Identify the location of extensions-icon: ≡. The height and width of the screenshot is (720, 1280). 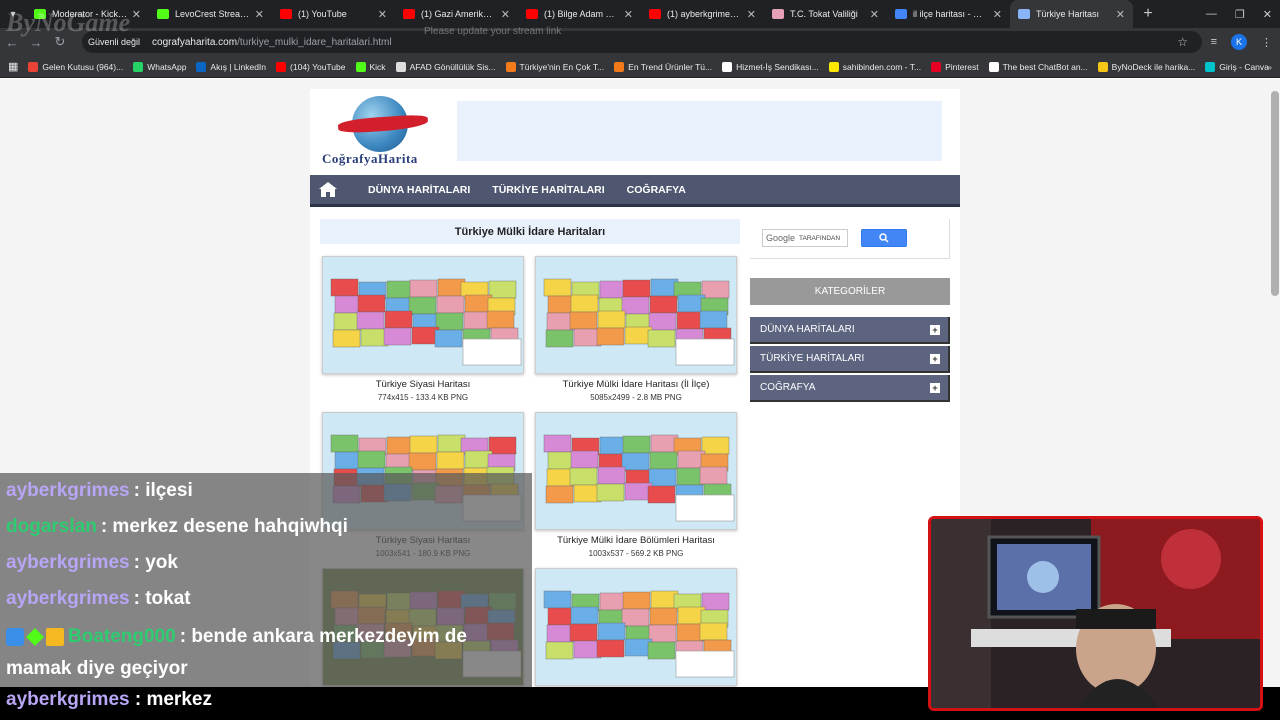
(1214, 42).